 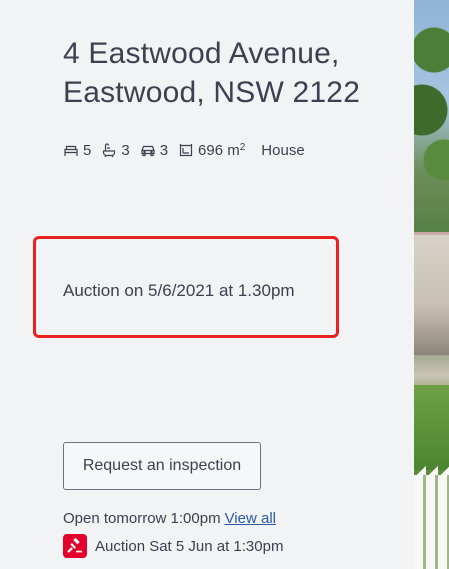 I want to click on photo-house, so click(x=431, y=295).